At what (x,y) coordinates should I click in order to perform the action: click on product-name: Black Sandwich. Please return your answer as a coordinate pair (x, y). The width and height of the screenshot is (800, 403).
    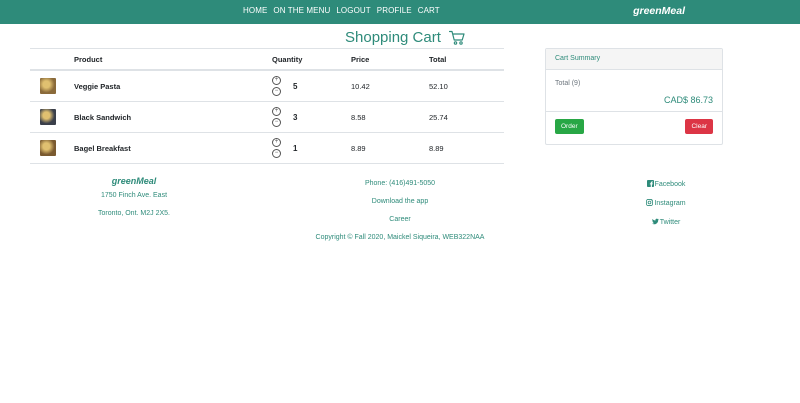
    Looking at the image, I should click on (173, 117).